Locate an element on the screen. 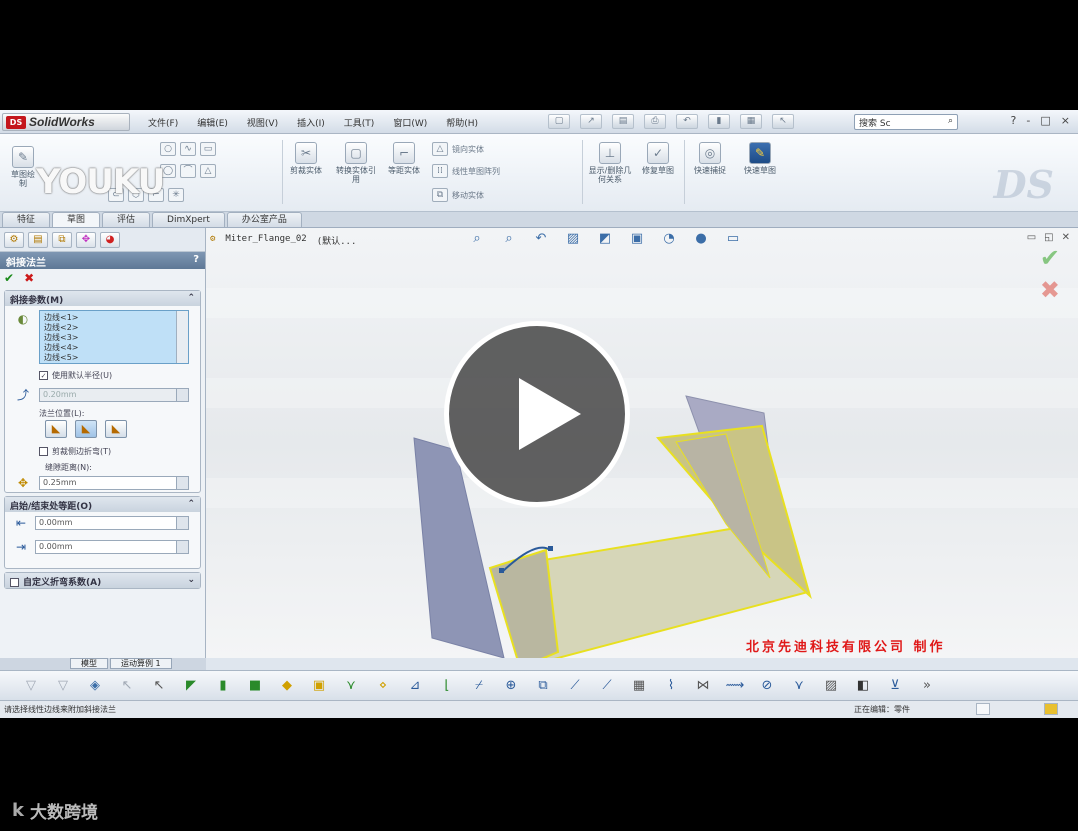  flatten-icon: ⟋ is located at coordinates (607, 686).